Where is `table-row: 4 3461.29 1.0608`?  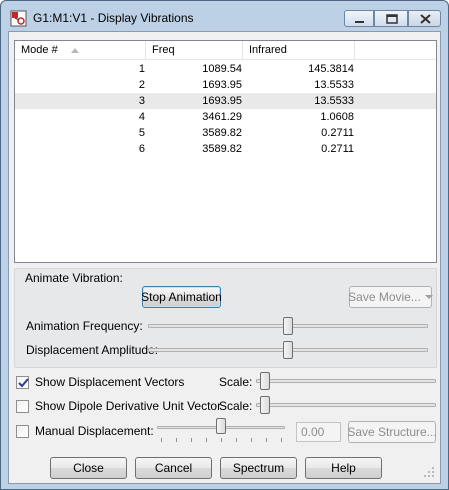
table-row: 4 3461.29 1.0608 is located at coordinates (225, 117).